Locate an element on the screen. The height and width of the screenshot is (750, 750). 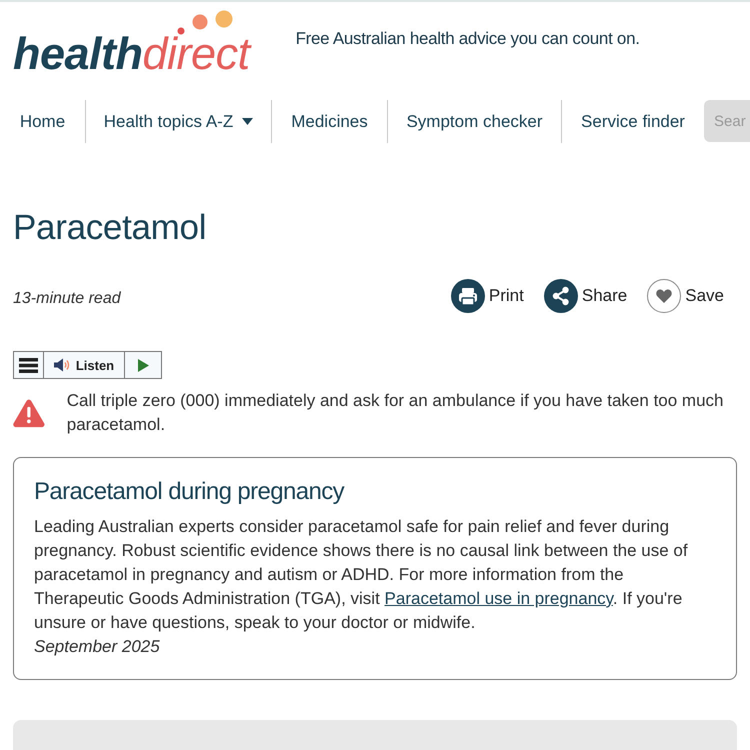
share-icon is located at coordinates (561, 296).